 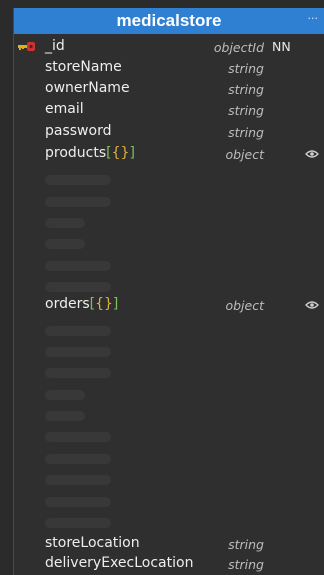 I want to click on more-icon: ···, so click(x=313, y=18).